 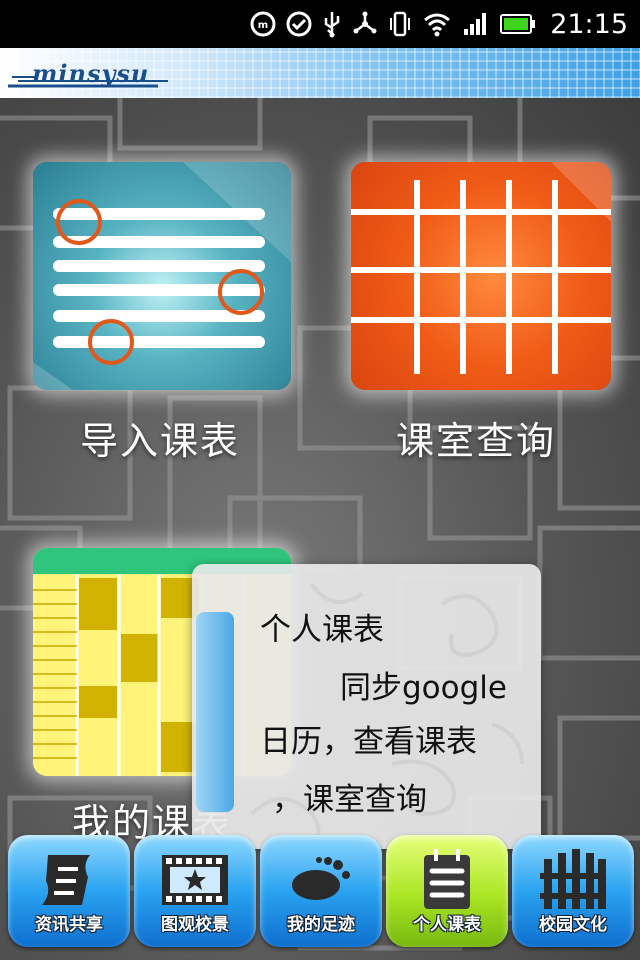 What do you see at coordinates (447, 880) in the screenshot?
I see `notepad-icon` at bounding box center [447, 880].